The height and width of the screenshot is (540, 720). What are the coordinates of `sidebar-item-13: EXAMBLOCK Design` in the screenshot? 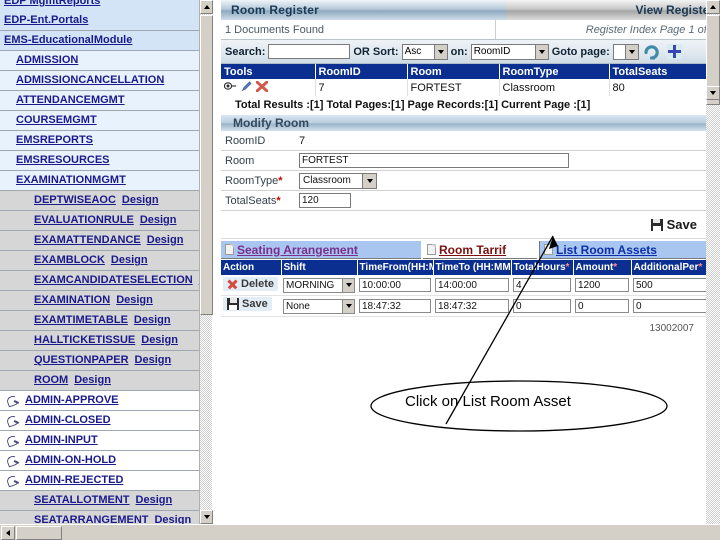 It's located at (105, 261).